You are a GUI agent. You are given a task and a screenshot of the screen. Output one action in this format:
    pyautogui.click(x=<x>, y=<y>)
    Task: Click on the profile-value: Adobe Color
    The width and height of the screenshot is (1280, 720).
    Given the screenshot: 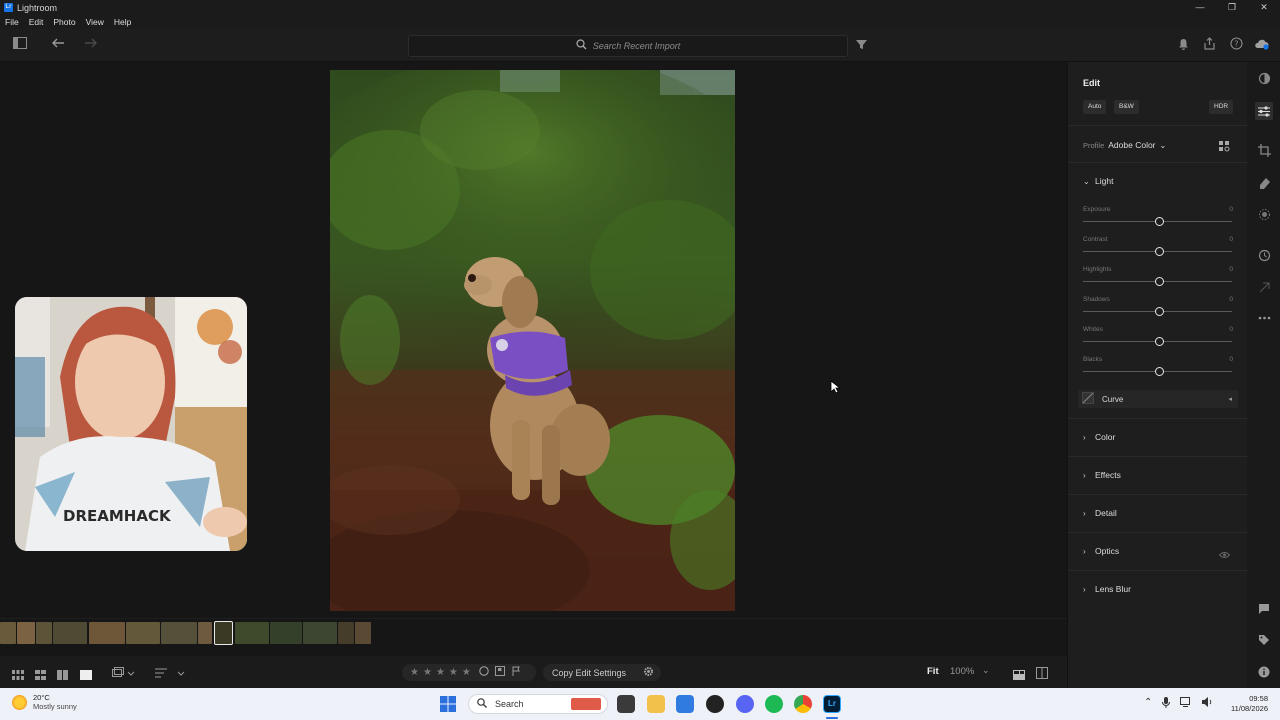 What is the action you would take?
    pyautogui.click(x=1131, y=145)
    